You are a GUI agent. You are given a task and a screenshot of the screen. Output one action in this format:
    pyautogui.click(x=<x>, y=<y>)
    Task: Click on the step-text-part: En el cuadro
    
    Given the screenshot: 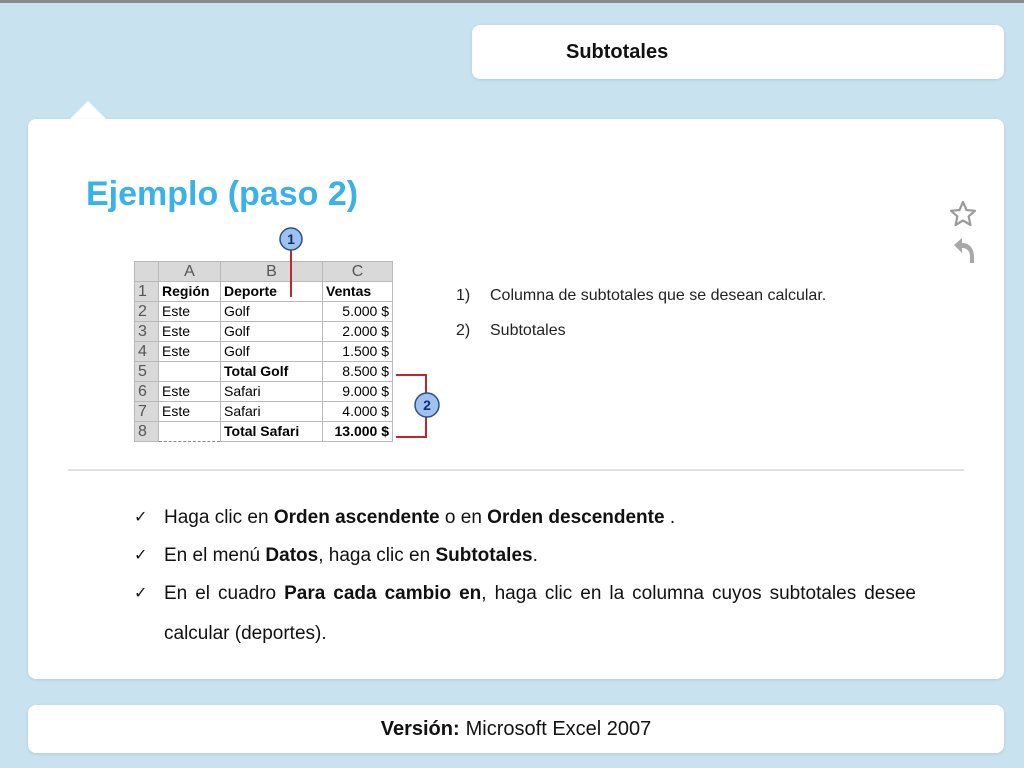 What is the action you would take?
    pyautogui.click(x=224, y=593)
    